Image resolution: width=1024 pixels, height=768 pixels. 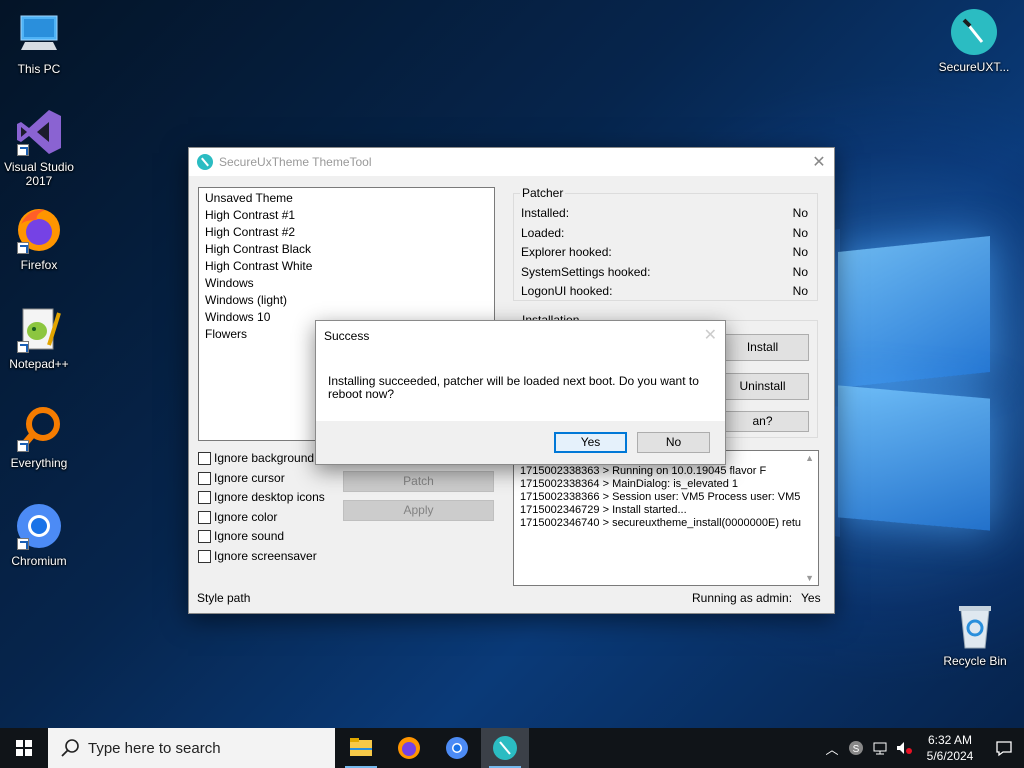 What do you see at coordinates (950, 748) in the screenshot?
I see `taskbar-clock: 6:32 AM 5/6/2024` at bounding box center [950, 748].